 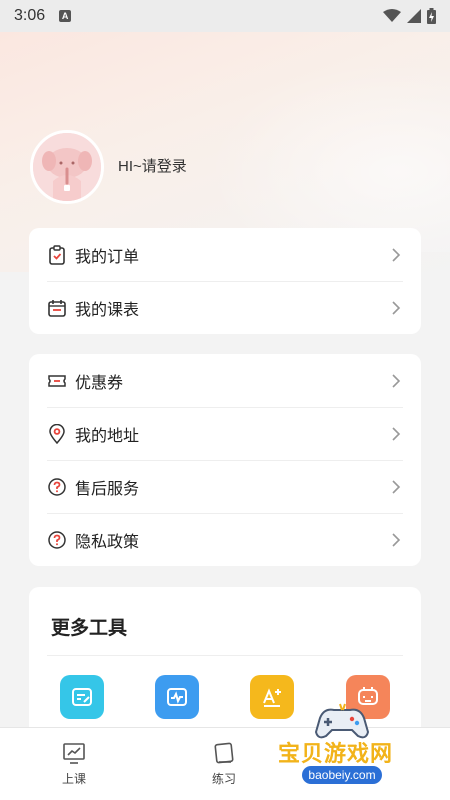 I want to click on divider, so click(x=225, y=655).